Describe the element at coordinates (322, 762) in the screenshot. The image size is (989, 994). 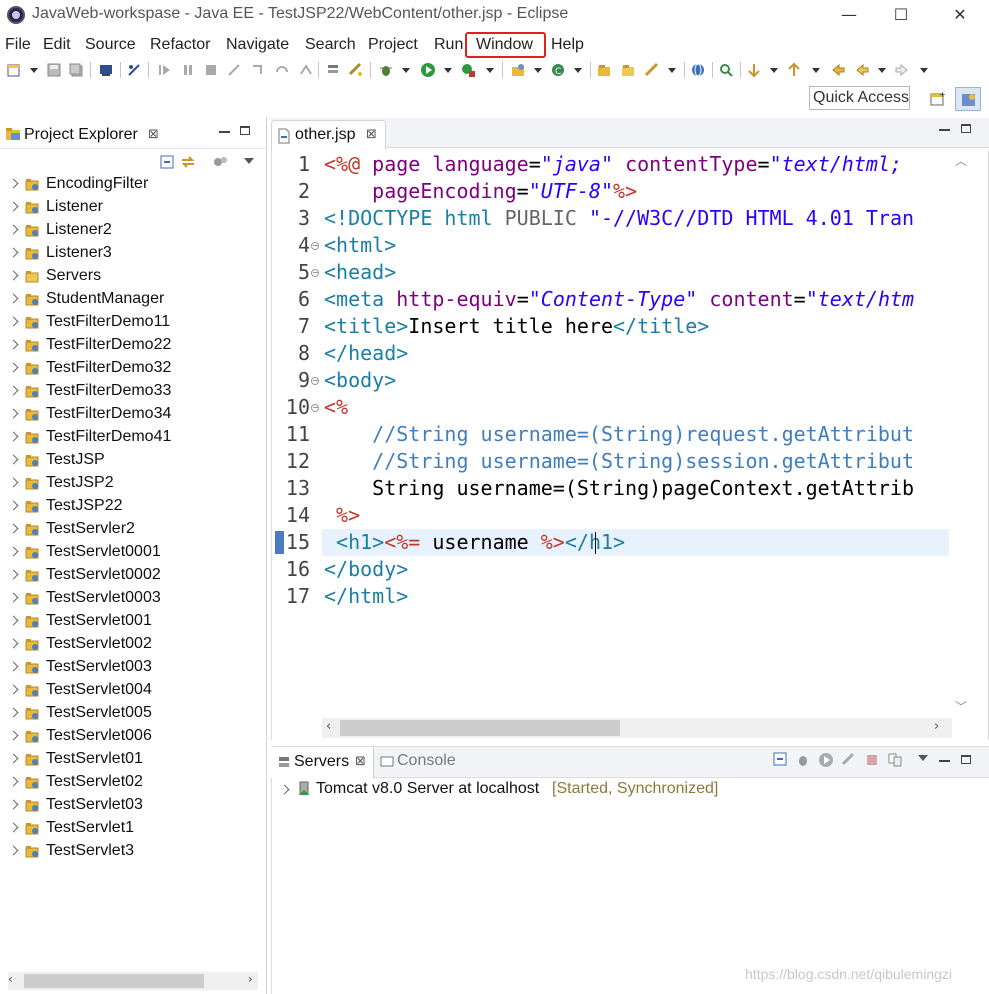
I see `servers-tab: Servers ⊠` at that location.